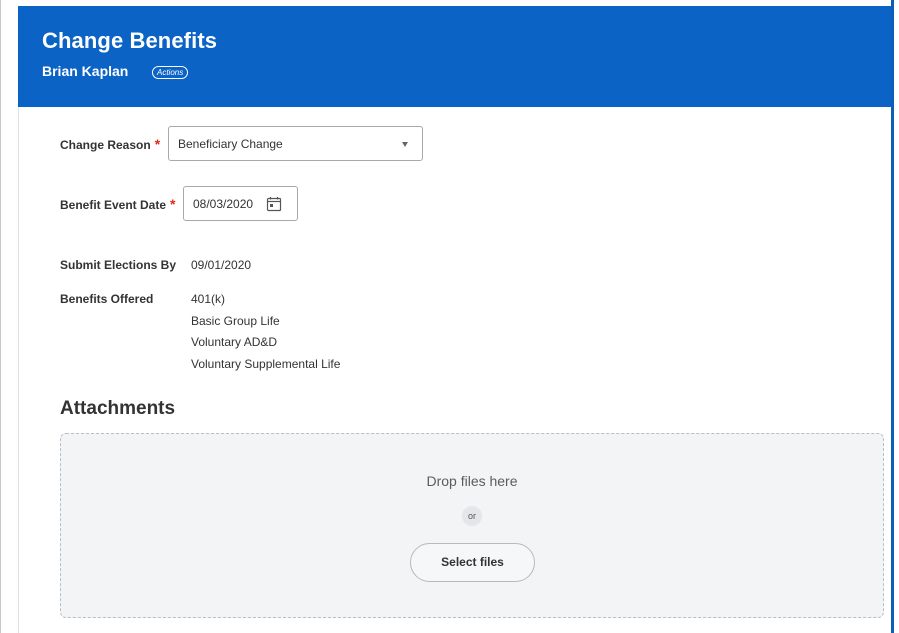 Image resolution: width=899 pixels, height=633 pixels. What do you see at coordinates (221, 265) in the screenshot?
I see `submit-elections-by-value: 09/01/2020` at bounding box center [221, 265].